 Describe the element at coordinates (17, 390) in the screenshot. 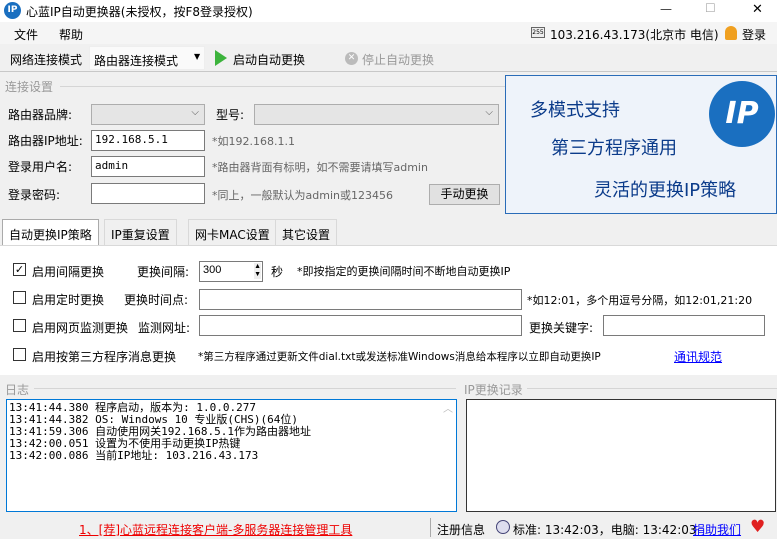

I see `log-title: 日志` at that location.